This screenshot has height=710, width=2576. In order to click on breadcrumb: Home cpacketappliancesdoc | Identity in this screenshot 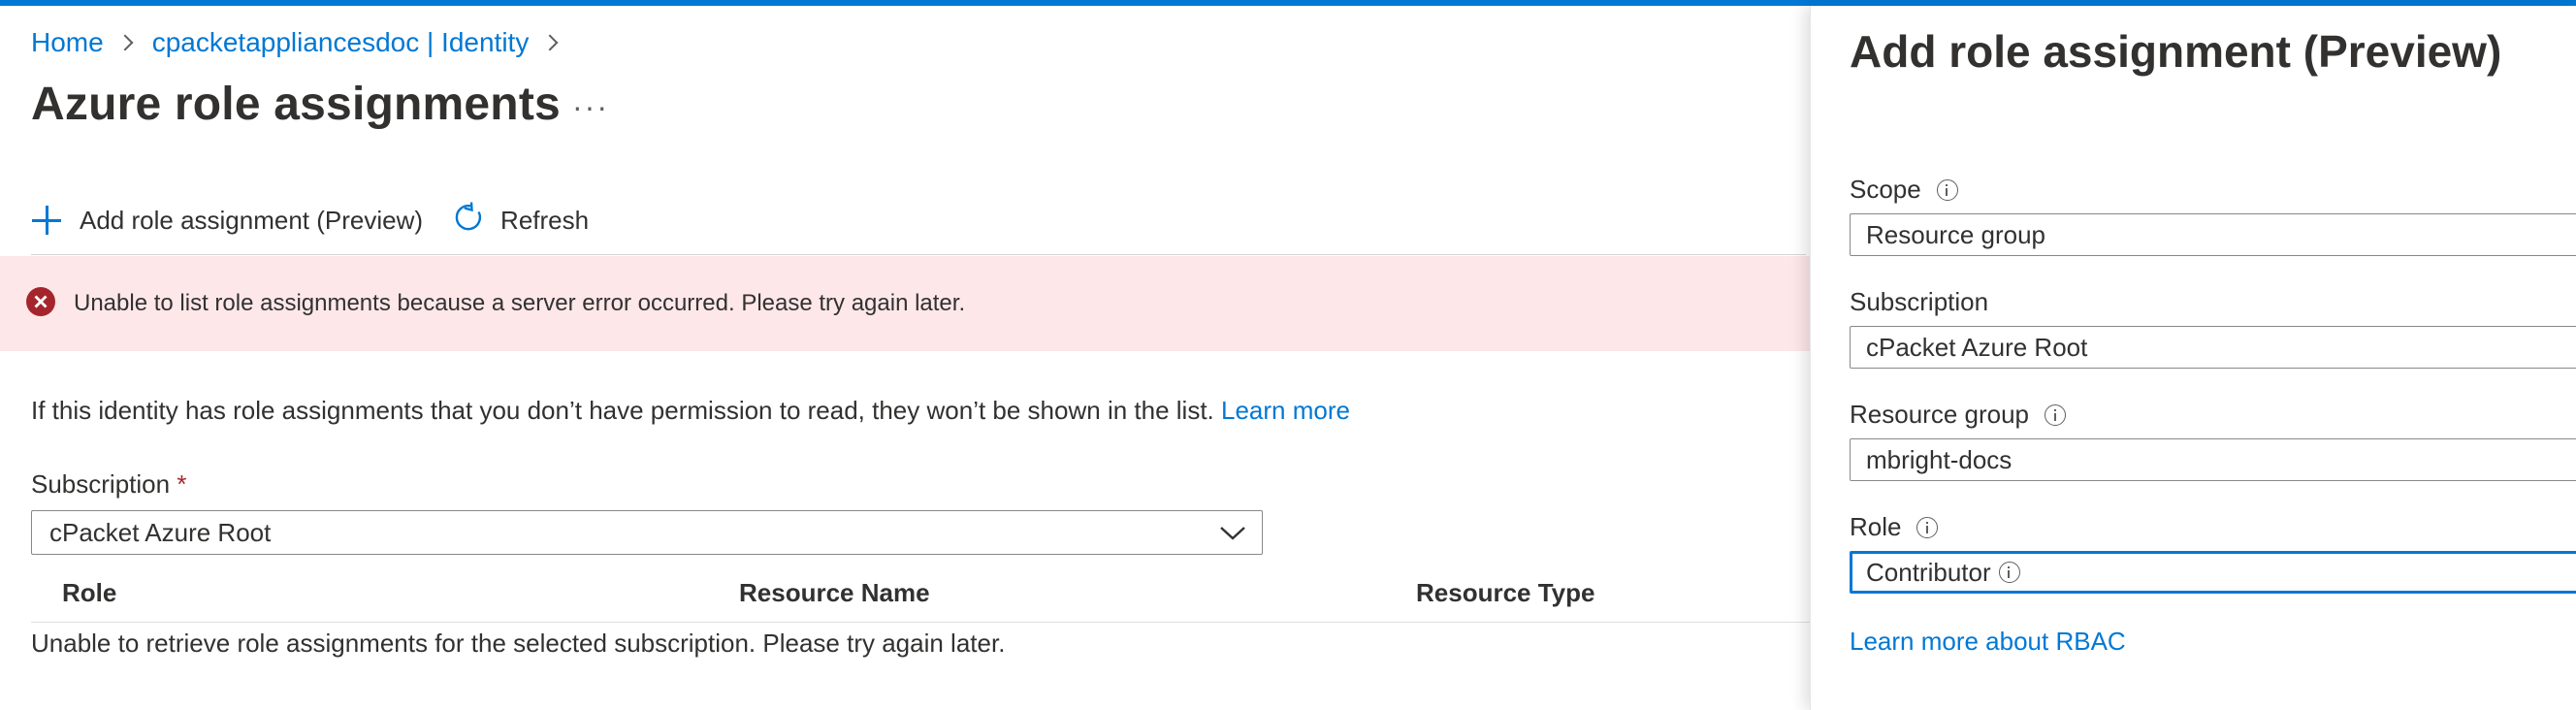, I will do `click(304, 42)`.